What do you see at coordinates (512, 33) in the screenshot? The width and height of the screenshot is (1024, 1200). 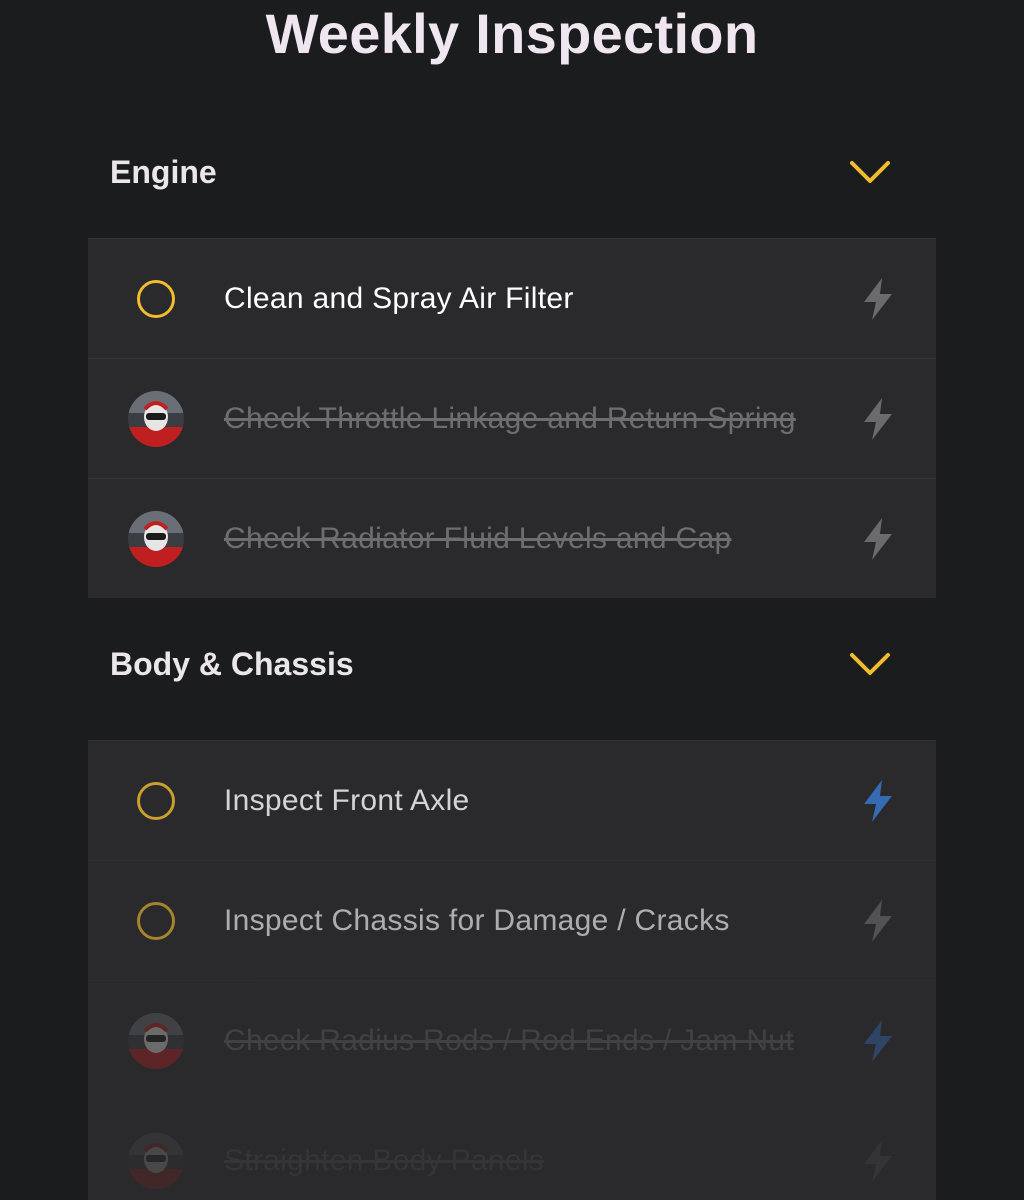 I see `page-title: Weekly Inspection` at bounding box center [512, 33].